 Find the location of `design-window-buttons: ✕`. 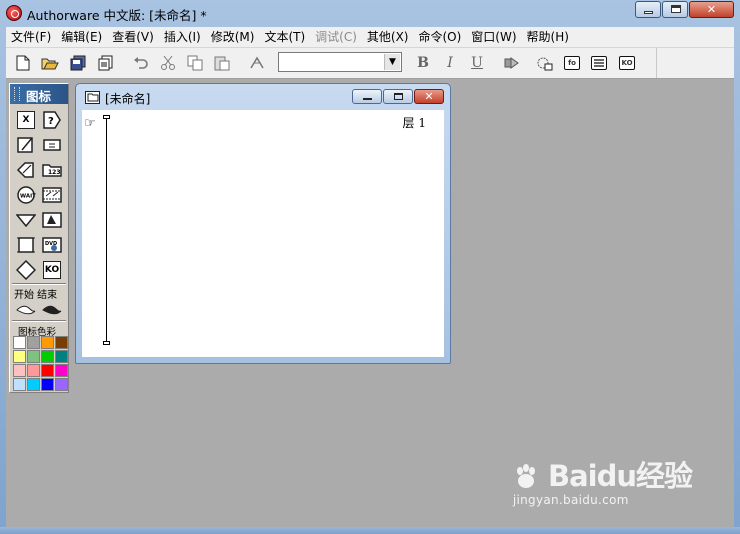

design-window-buttons: ✕ is located at coordinates (397, 96).